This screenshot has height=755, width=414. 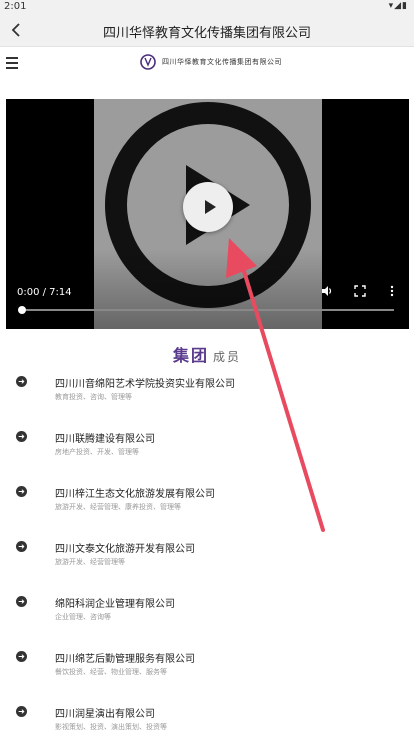 I want to click on member-desc: 影视策划、投资、演出策划、投资等, so click(x=111, y=727).